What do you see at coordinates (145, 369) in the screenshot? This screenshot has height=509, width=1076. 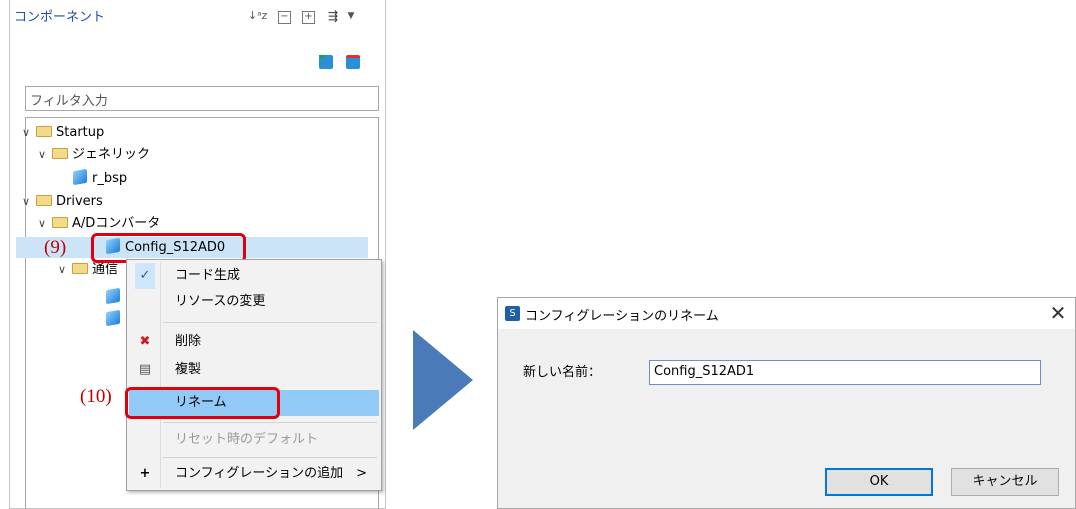 I see `duplicate-icon: ▤` at bounding box center [145, 369].